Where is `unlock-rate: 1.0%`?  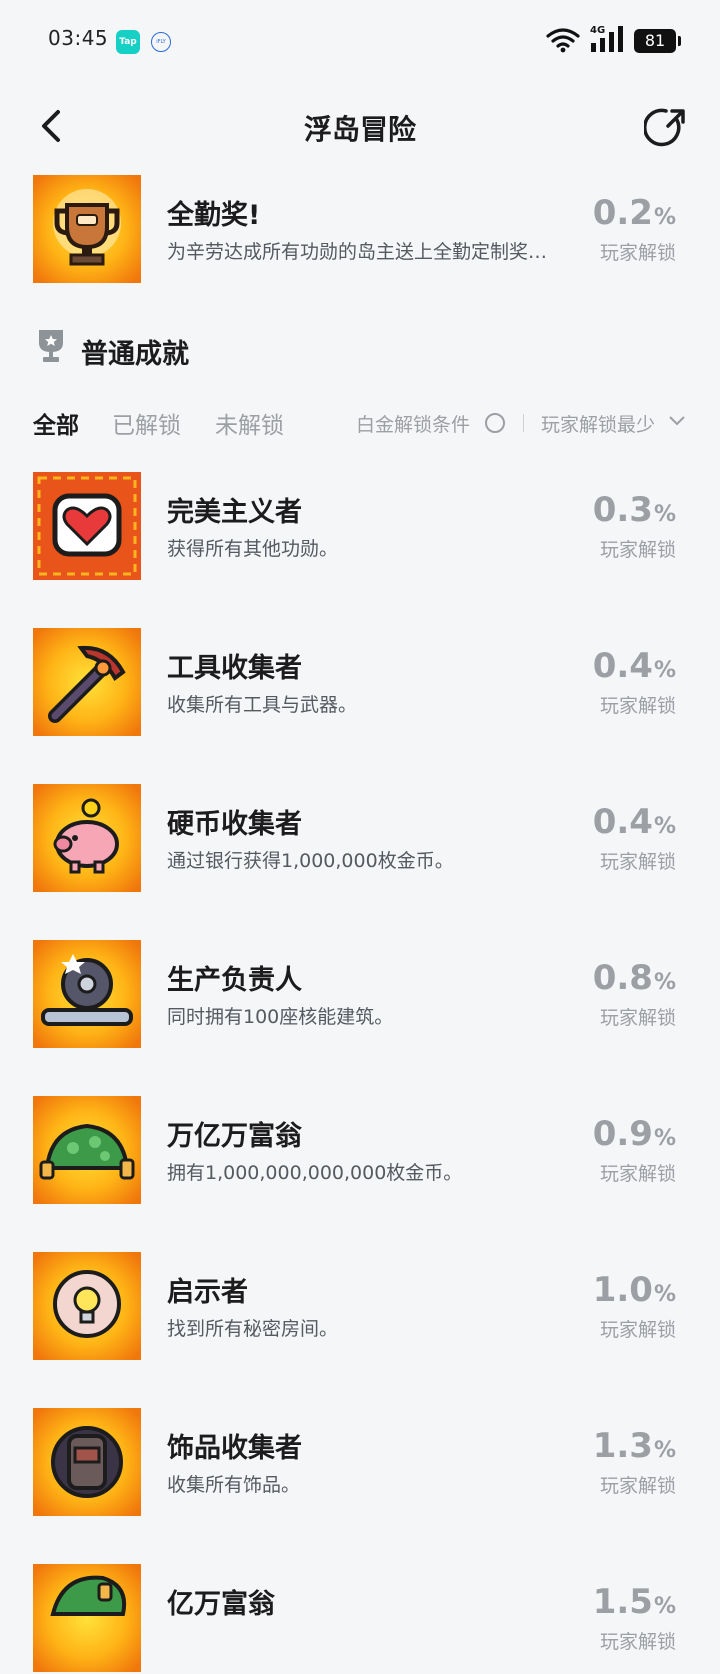 unlock-rate: 1.0% is located at coordinates (634, 1290).